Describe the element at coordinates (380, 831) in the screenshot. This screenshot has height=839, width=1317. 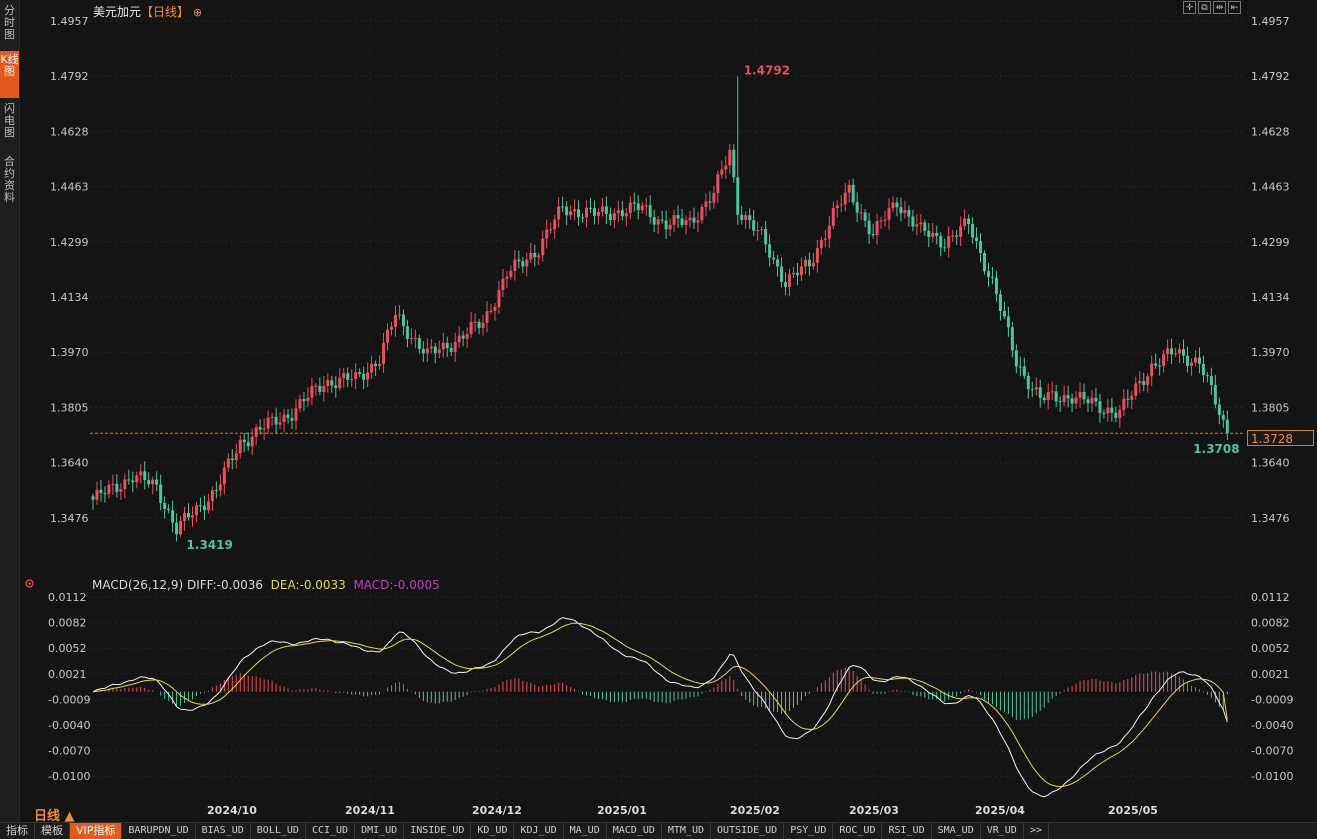
I see `indicator-tab-7: DMI_UD` at that location.